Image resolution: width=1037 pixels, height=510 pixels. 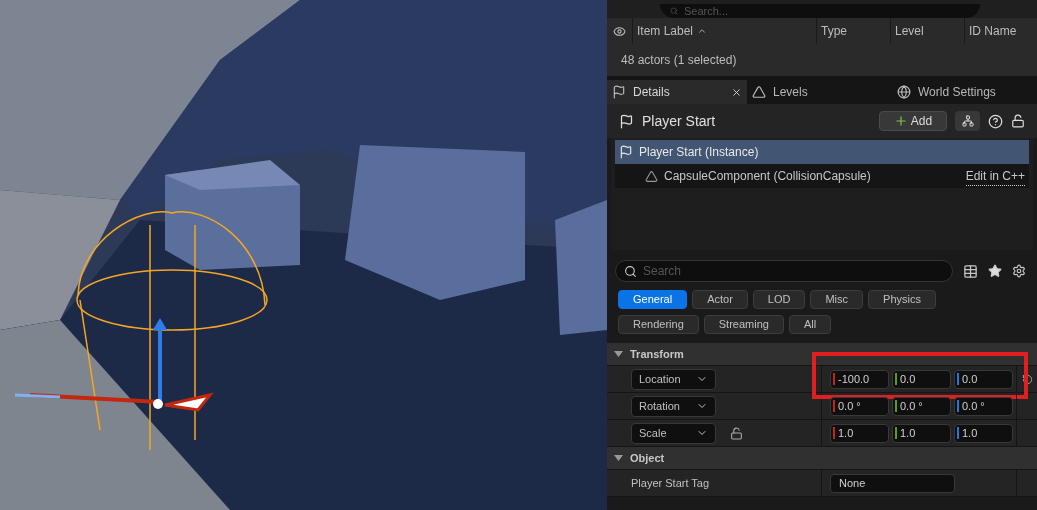 I want to click on close-icon, so click(x=736, y=92).